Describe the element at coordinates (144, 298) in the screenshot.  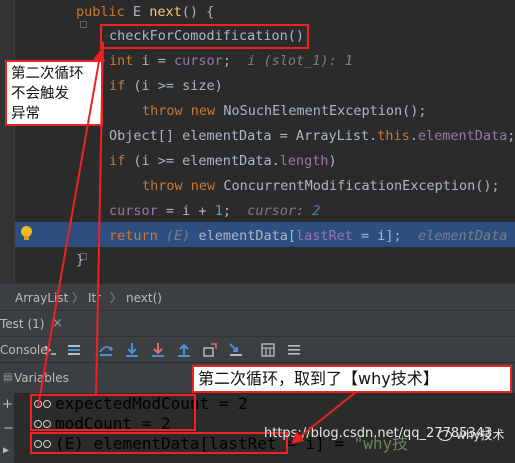
I see `breadcrumb-method: next()` at that location.